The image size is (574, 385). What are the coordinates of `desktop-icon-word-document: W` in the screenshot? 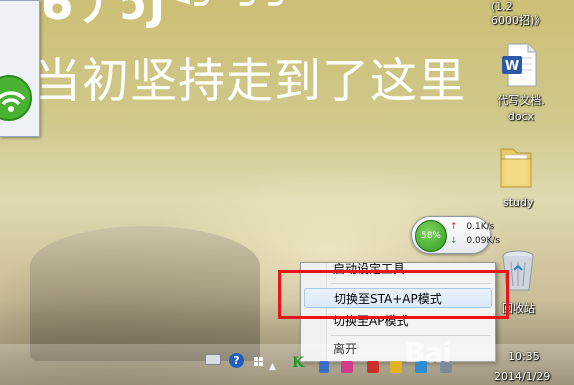 It's located at (520, 65).